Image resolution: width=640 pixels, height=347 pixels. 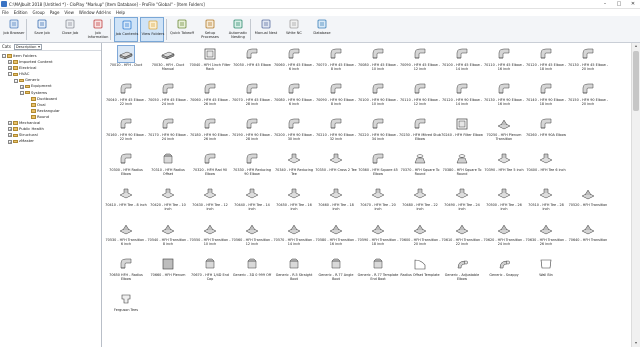 What do you see at coordinates (336, 96) in the screenshot?
I see `item-tile: 70090 - HFH 90 Elbow - 8 inch` at bounding box center [336, 96].